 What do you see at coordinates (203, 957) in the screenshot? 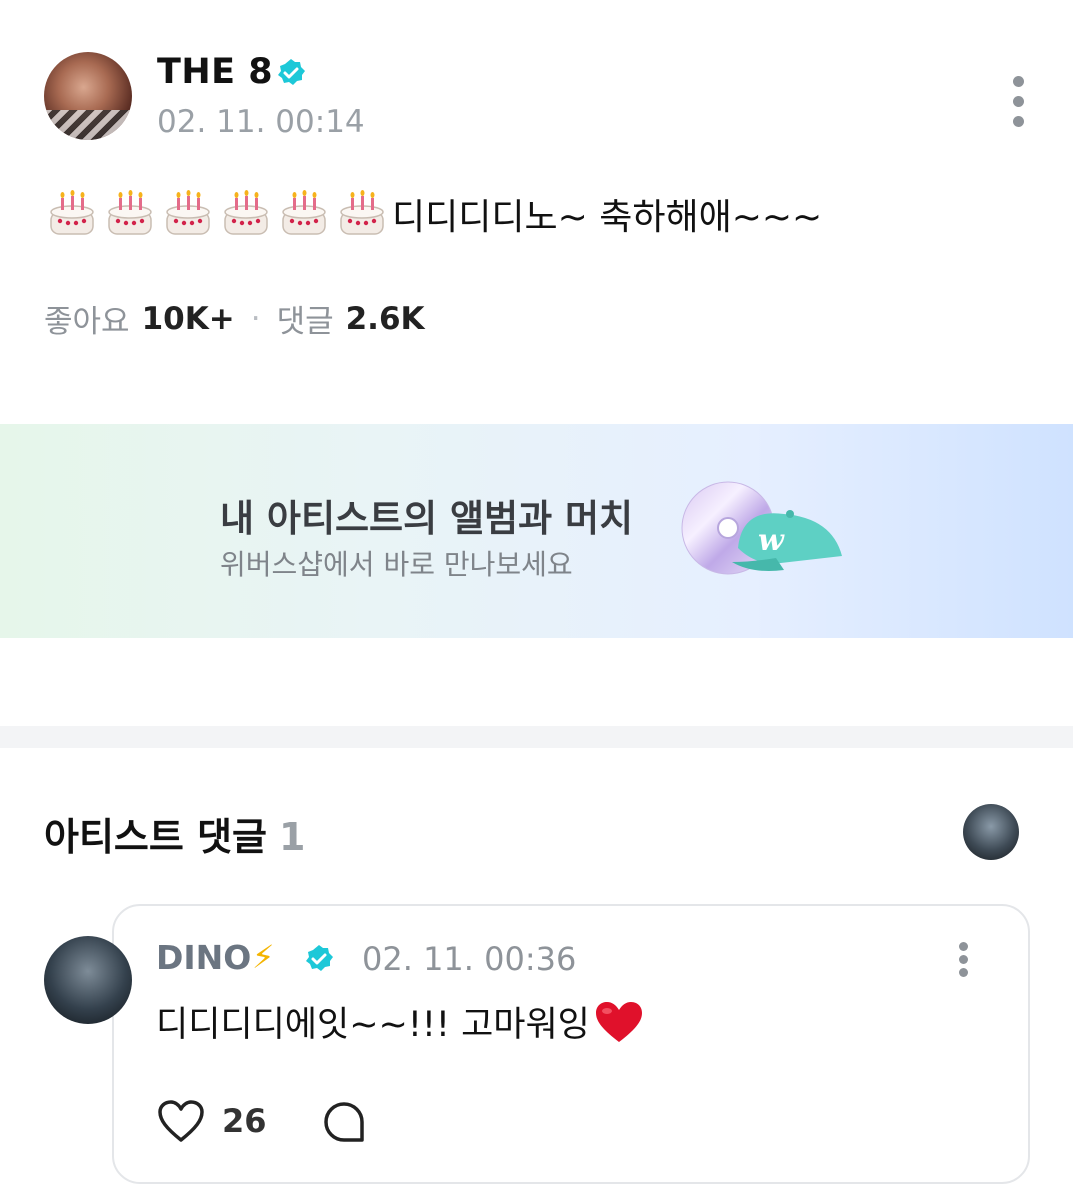
I see `comment-author: DINO` at bounding box center [203, 957].